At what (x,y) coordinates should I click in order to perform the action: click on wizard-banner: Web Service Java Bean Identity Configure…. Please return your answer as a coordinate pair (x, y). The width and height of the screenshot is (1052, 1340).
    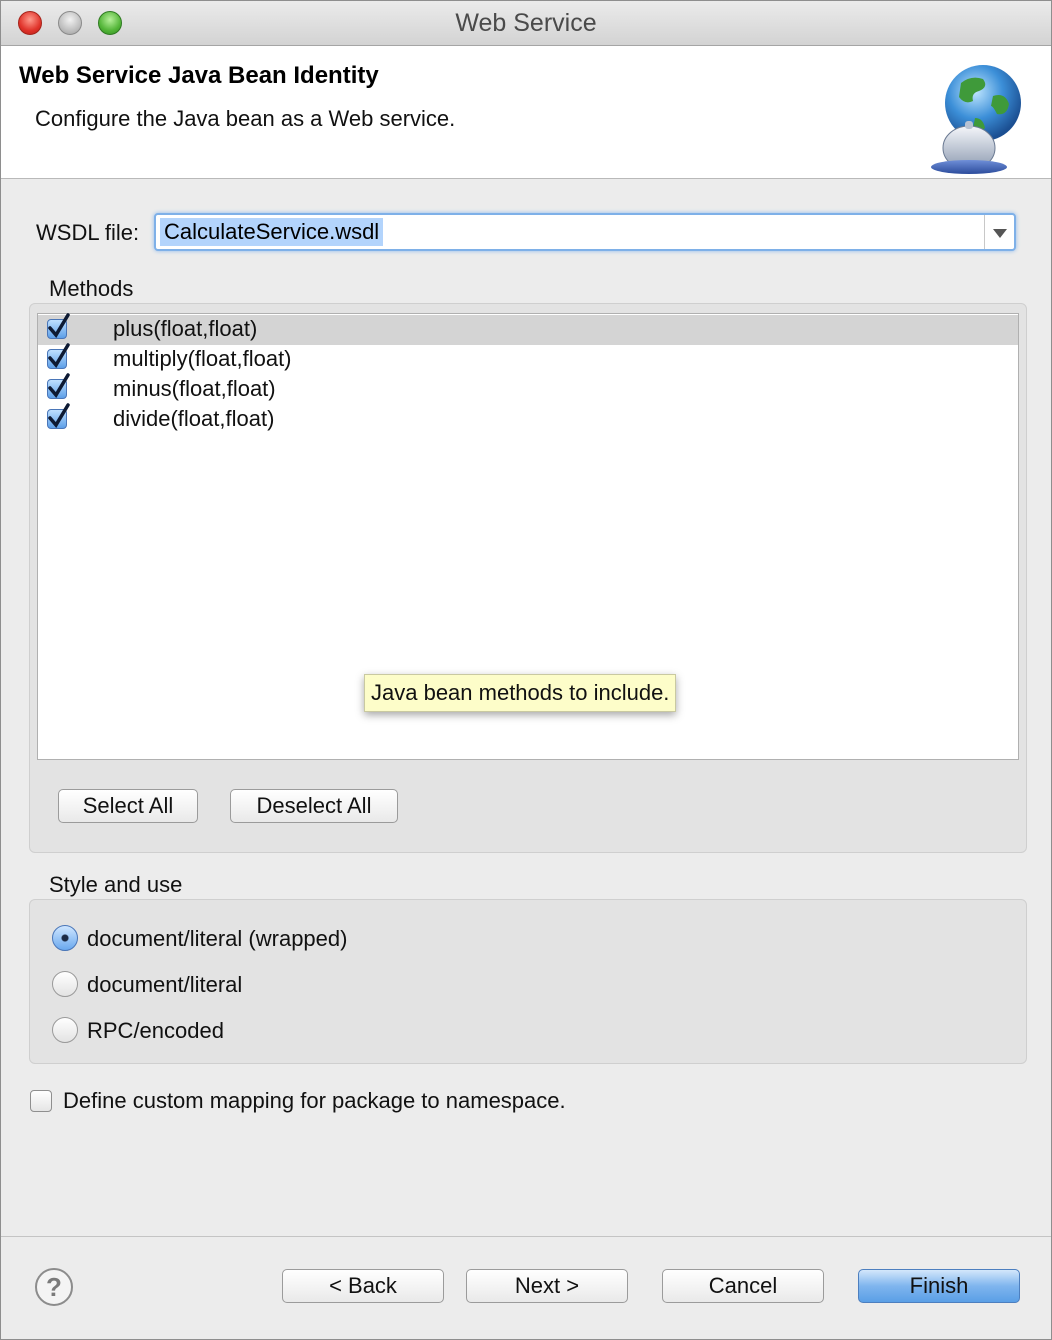
    Looking at the image, I should click on (526, 112).